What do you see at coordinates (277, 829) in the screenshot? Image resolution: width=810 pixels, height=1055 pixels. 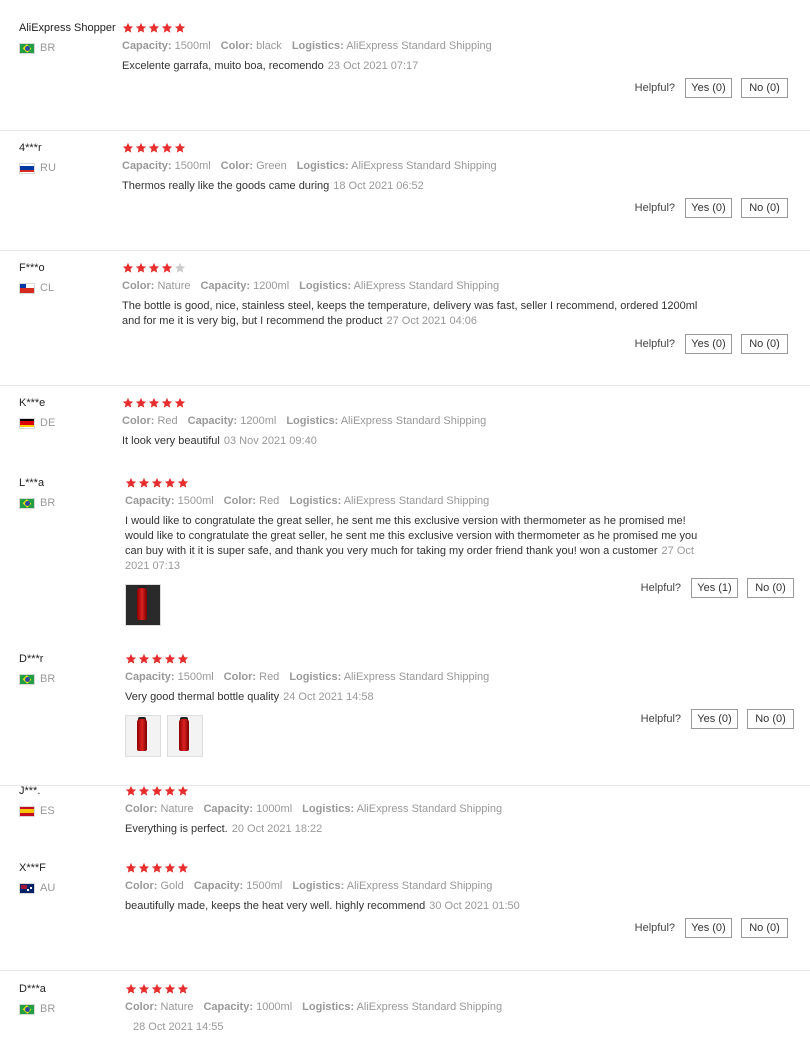 I see `review-date: 20 Oct 2021 18:22` at bounding box center [277, 829].